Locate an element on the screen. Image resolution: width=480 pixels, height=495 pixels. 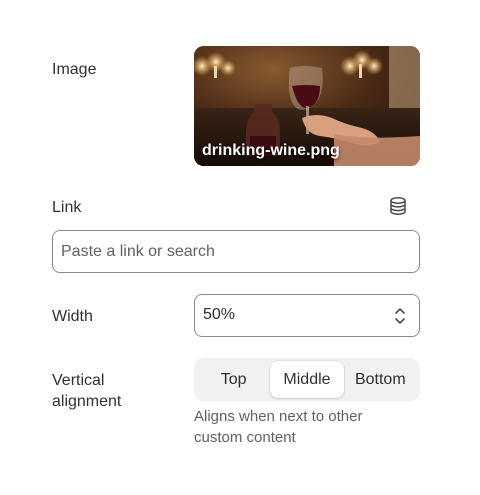
link-input is located at coordinates (236, 251).